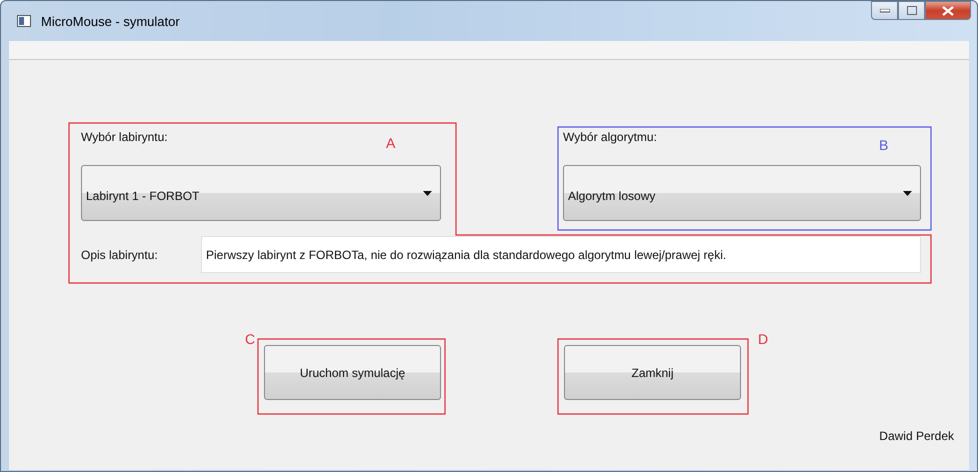  I want to click on push-button: Zamknij, so click(652, 372).